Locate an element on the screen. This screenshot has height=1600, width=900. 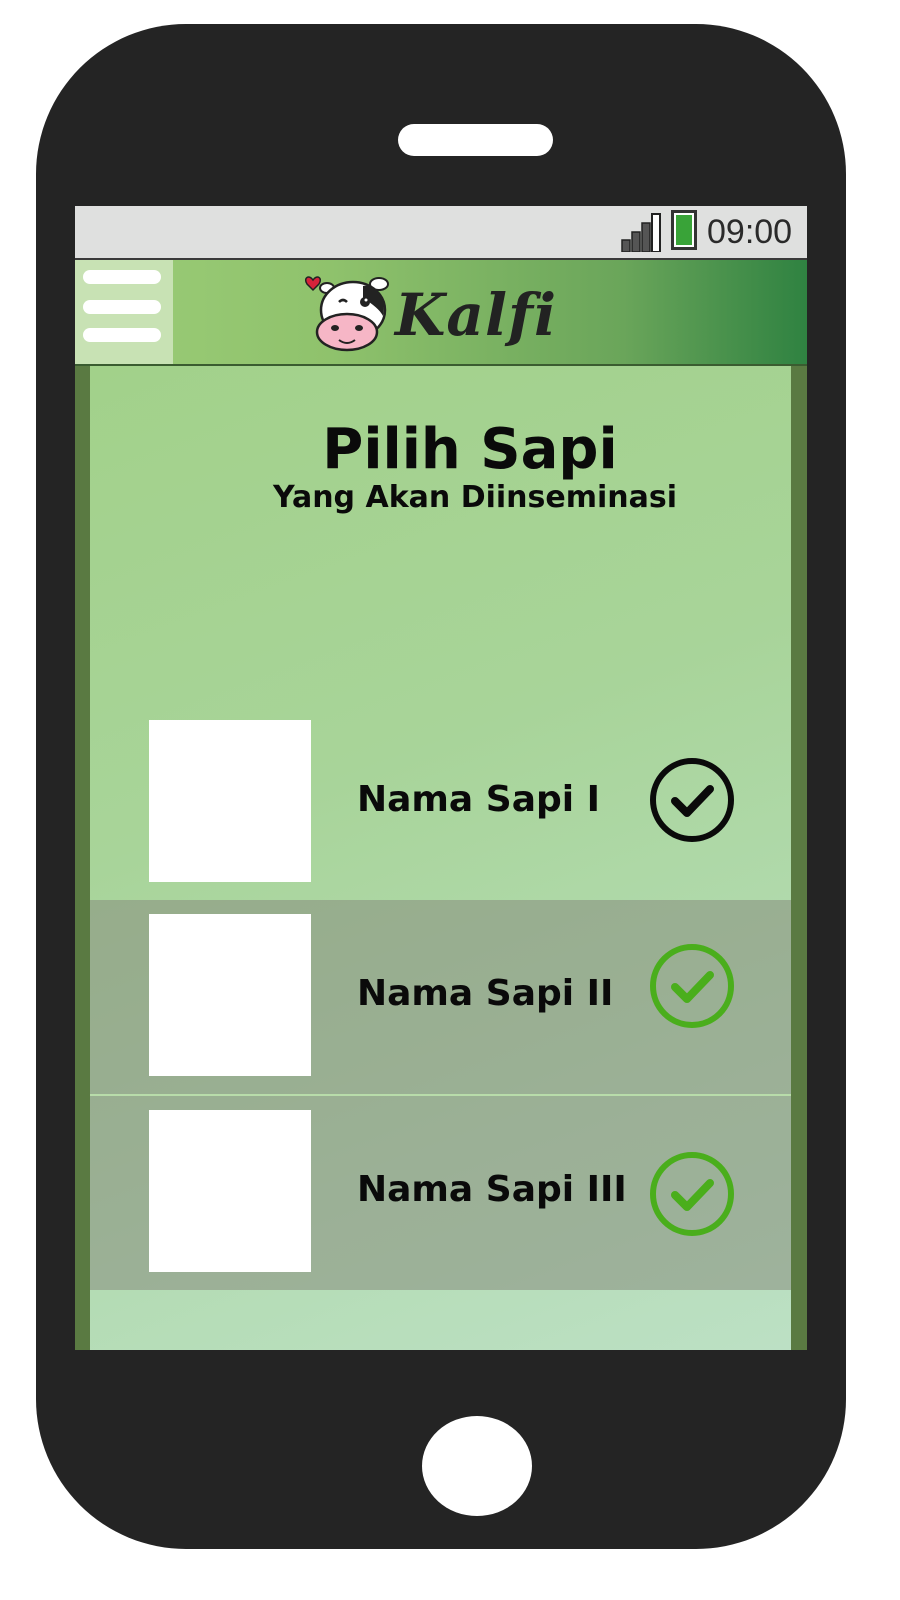
cow-name: Nama Sapi II is located at coordinates (485, 993).